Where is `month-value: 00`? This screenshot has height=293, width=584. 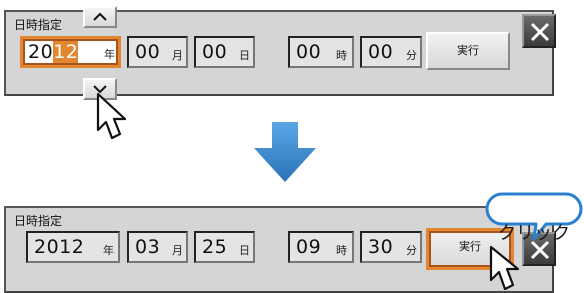
month-value: 00 is located at coordinates (148, 52).